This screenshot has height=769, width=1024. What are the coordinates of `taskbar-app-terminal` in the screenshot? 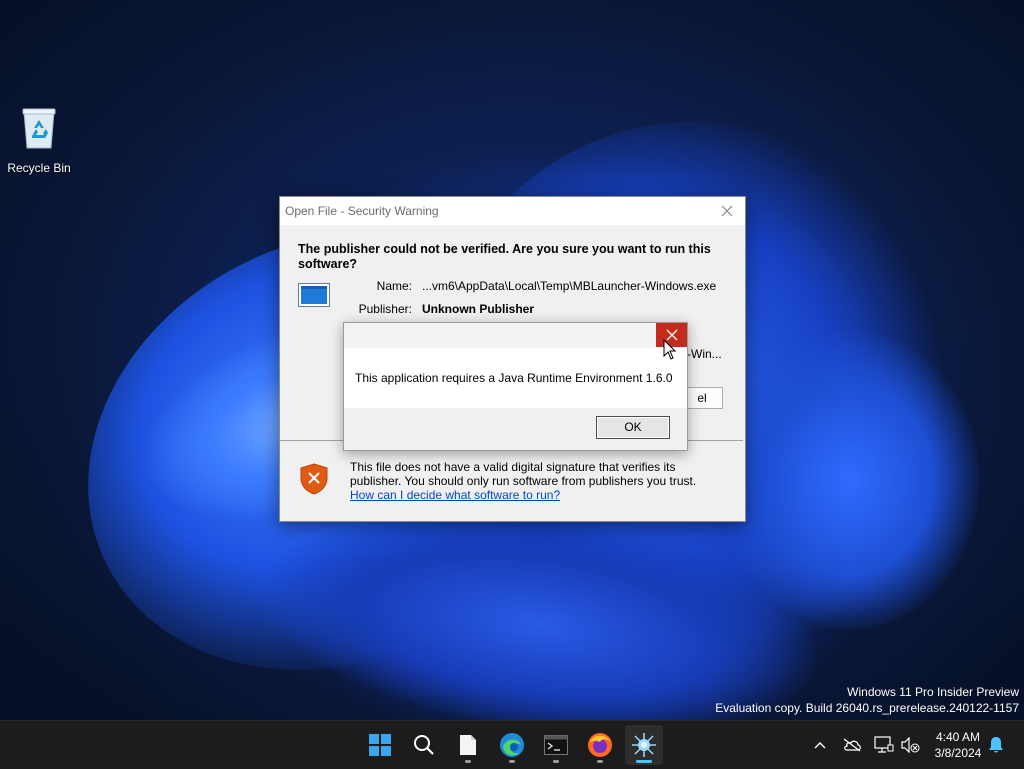 It's located at (556, 745).